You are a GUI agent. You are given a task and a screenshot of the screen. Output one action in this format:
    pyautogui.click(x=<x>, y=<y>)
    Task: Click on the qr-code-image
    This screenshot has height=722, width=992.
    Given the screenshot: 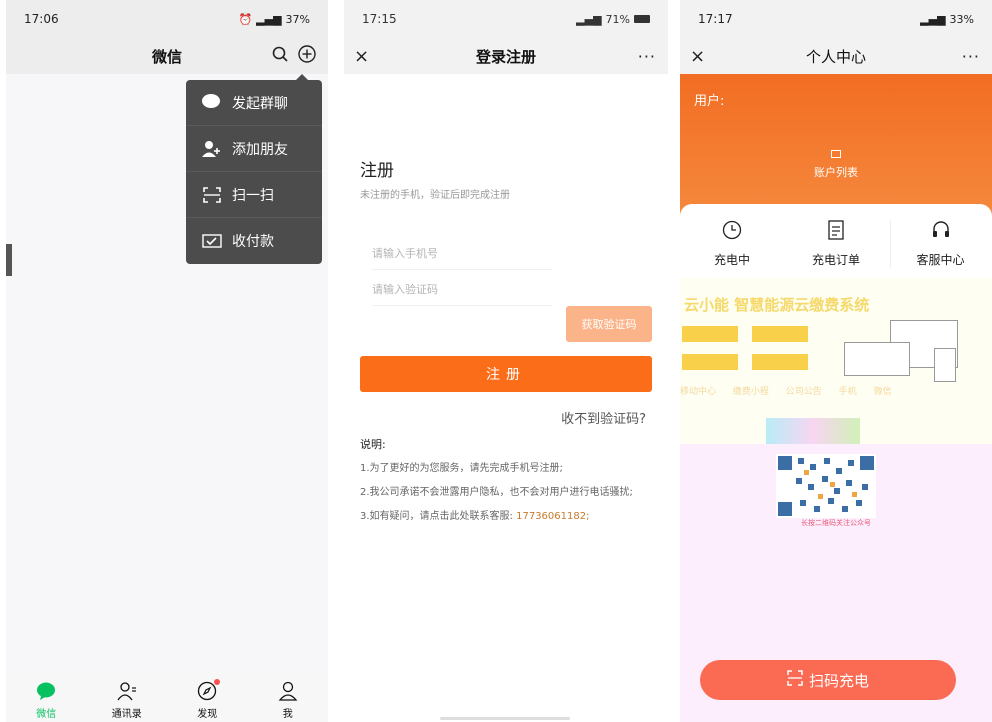 What is the action you would take?
    pyautogui.click(x=826, y=486)
    